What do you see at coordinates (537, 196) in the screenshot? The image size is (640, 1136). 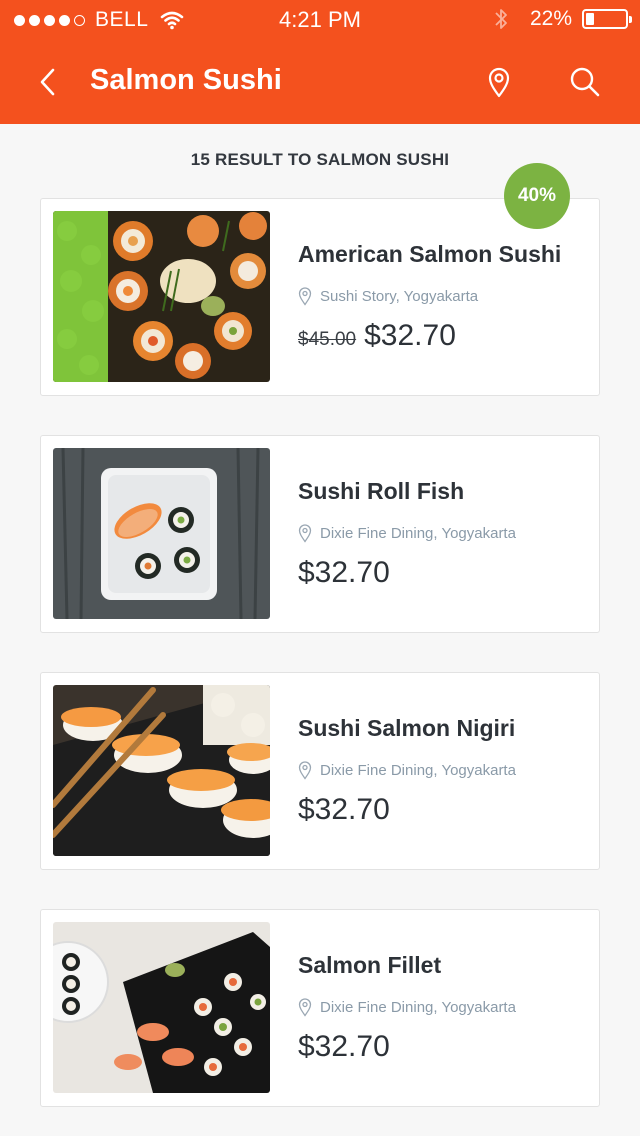 I see `discount-badge: 40%` at bounding box center [537, 196].